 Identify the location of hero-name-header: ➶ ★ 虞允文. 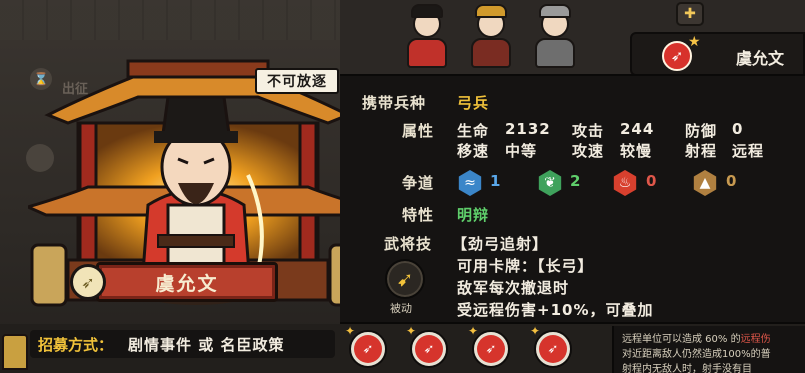
(717, 54).